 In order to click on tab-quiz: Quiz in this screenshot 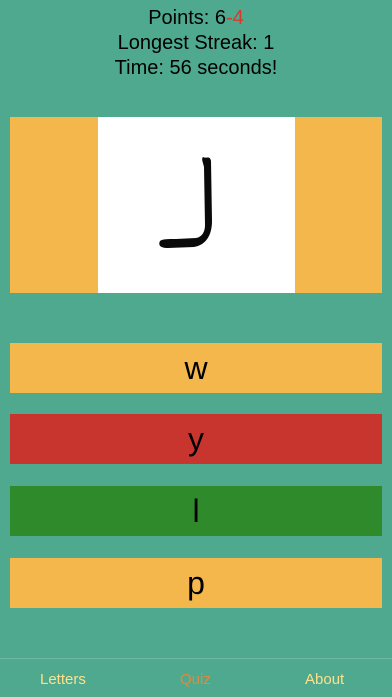, I will do `click(195, 679)`.